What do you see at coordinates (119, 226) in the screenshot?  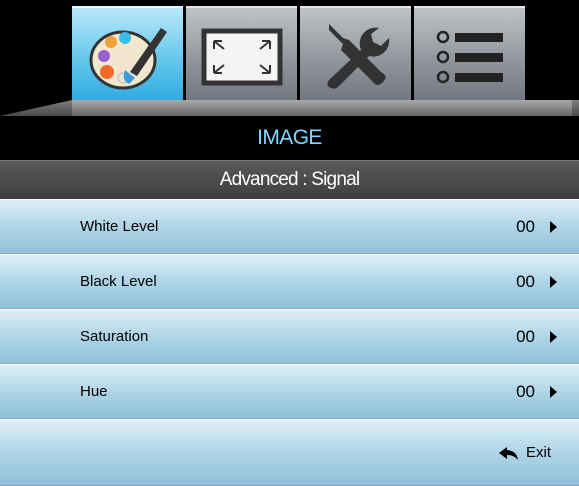 I see `setting-label: White Level` at bounding box center [119, 226].